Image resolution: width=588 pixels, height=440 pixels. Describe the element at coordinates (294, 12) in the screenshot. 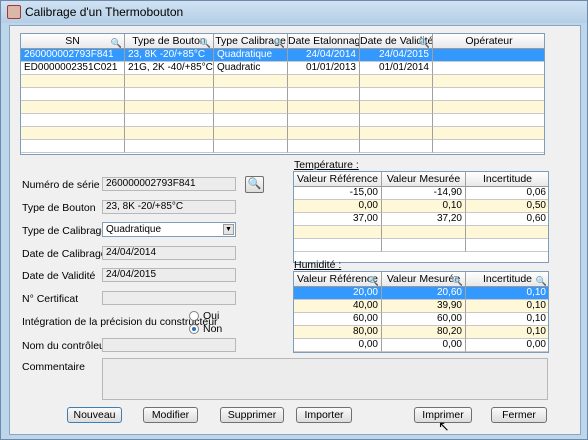

I see `title-bar: Calibrage d'un Thermobouton` at that location.